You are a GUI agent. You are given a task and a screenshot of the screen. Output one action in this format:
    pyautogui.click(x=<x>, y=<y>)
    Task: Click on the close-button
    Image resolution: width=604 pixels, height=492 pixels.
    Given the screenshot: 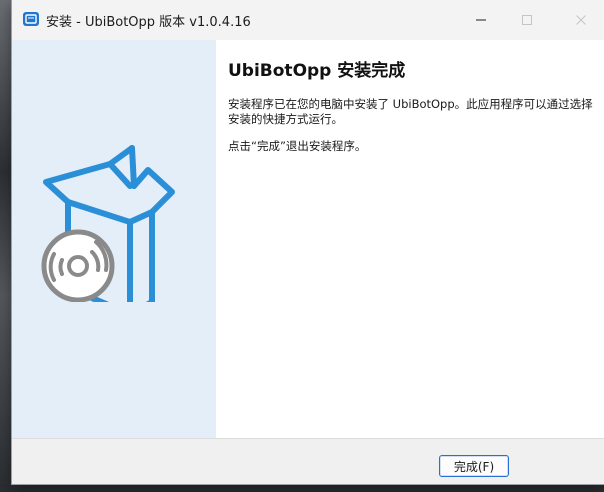 What is the action you would take?
    pyautogui.click(x=581, y=20)
    